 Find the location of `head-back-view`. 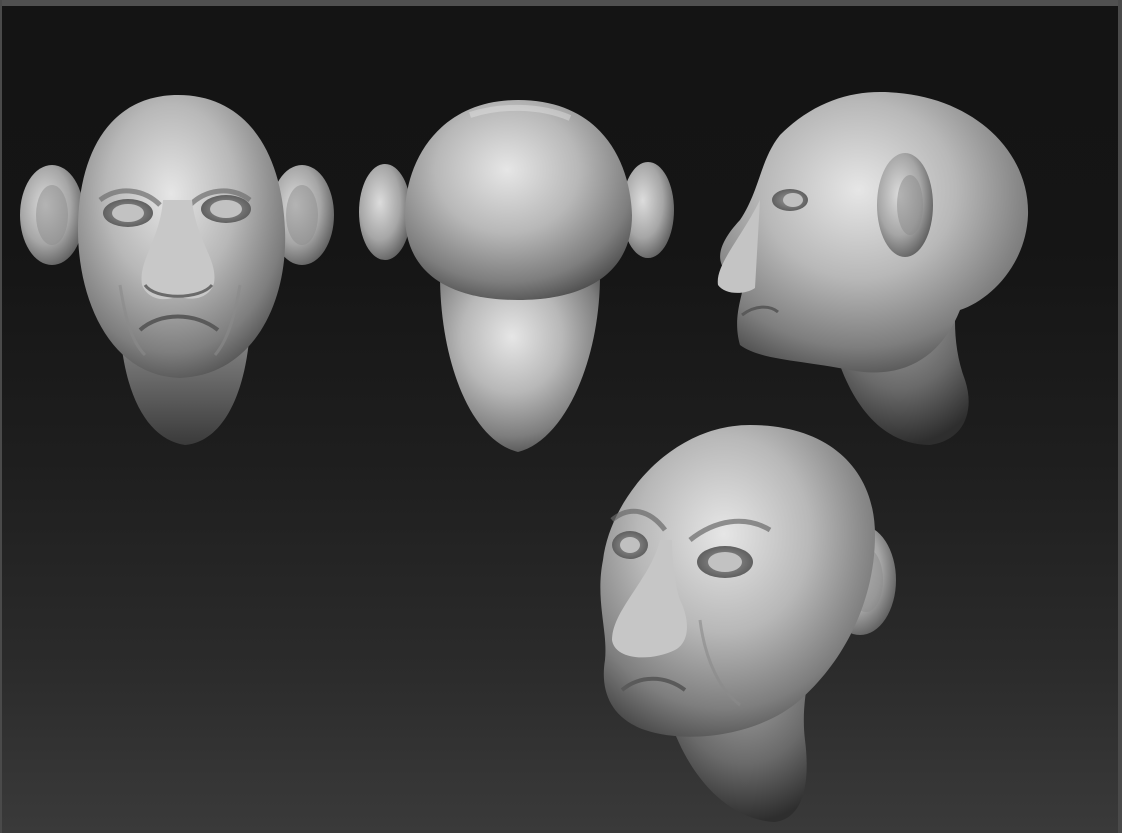

head-back-view is located at coordinates (516, 276).